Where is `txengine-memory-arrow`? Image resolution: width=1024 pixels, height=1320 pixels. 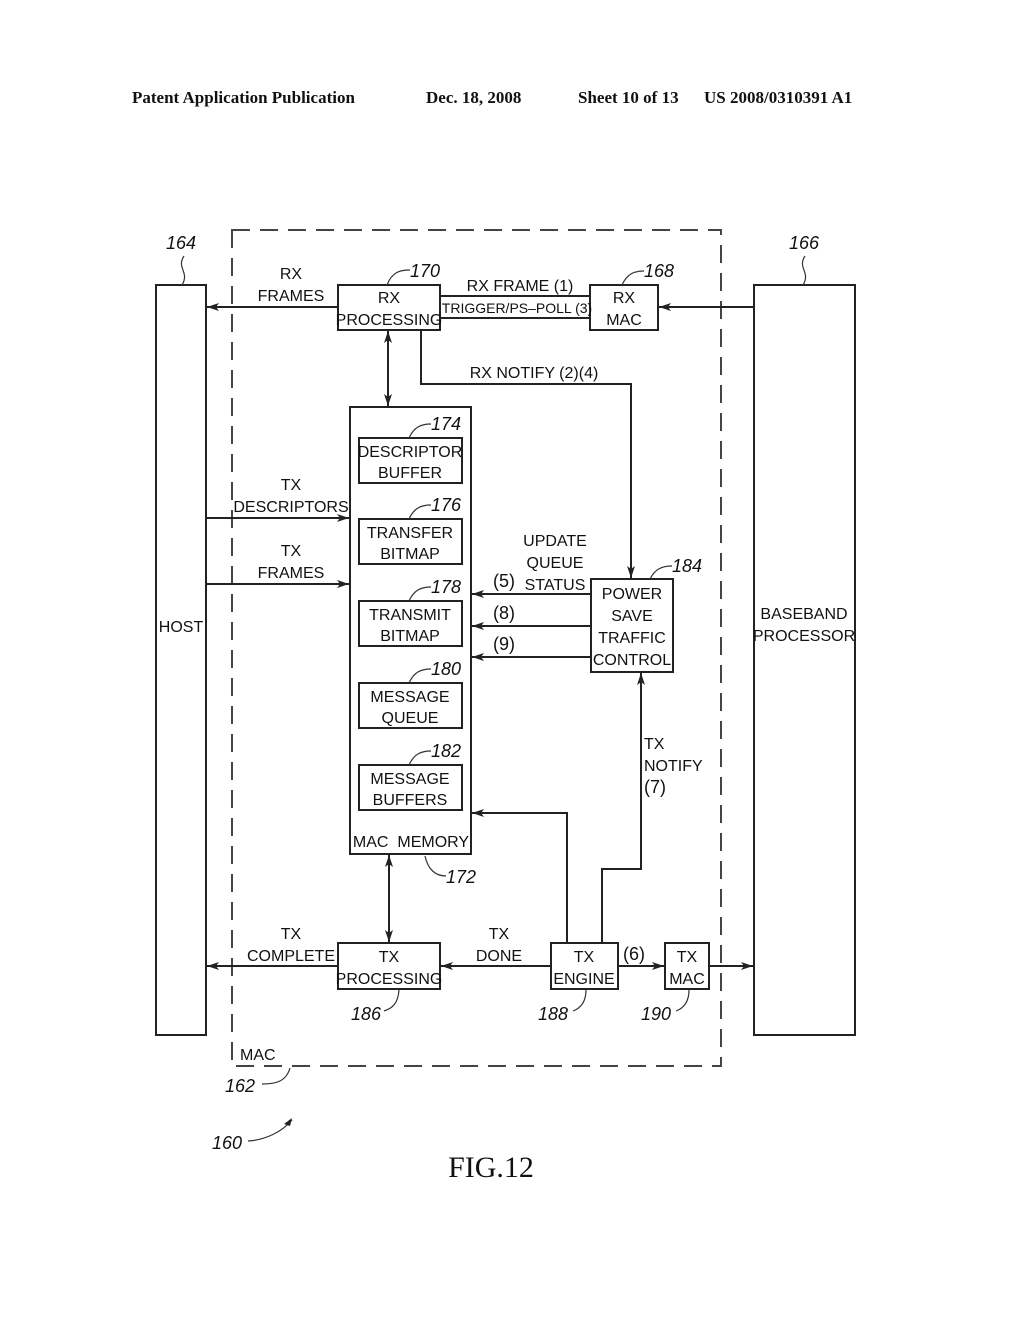 txengine-memory-arrow is located at coordinates (520, 876).